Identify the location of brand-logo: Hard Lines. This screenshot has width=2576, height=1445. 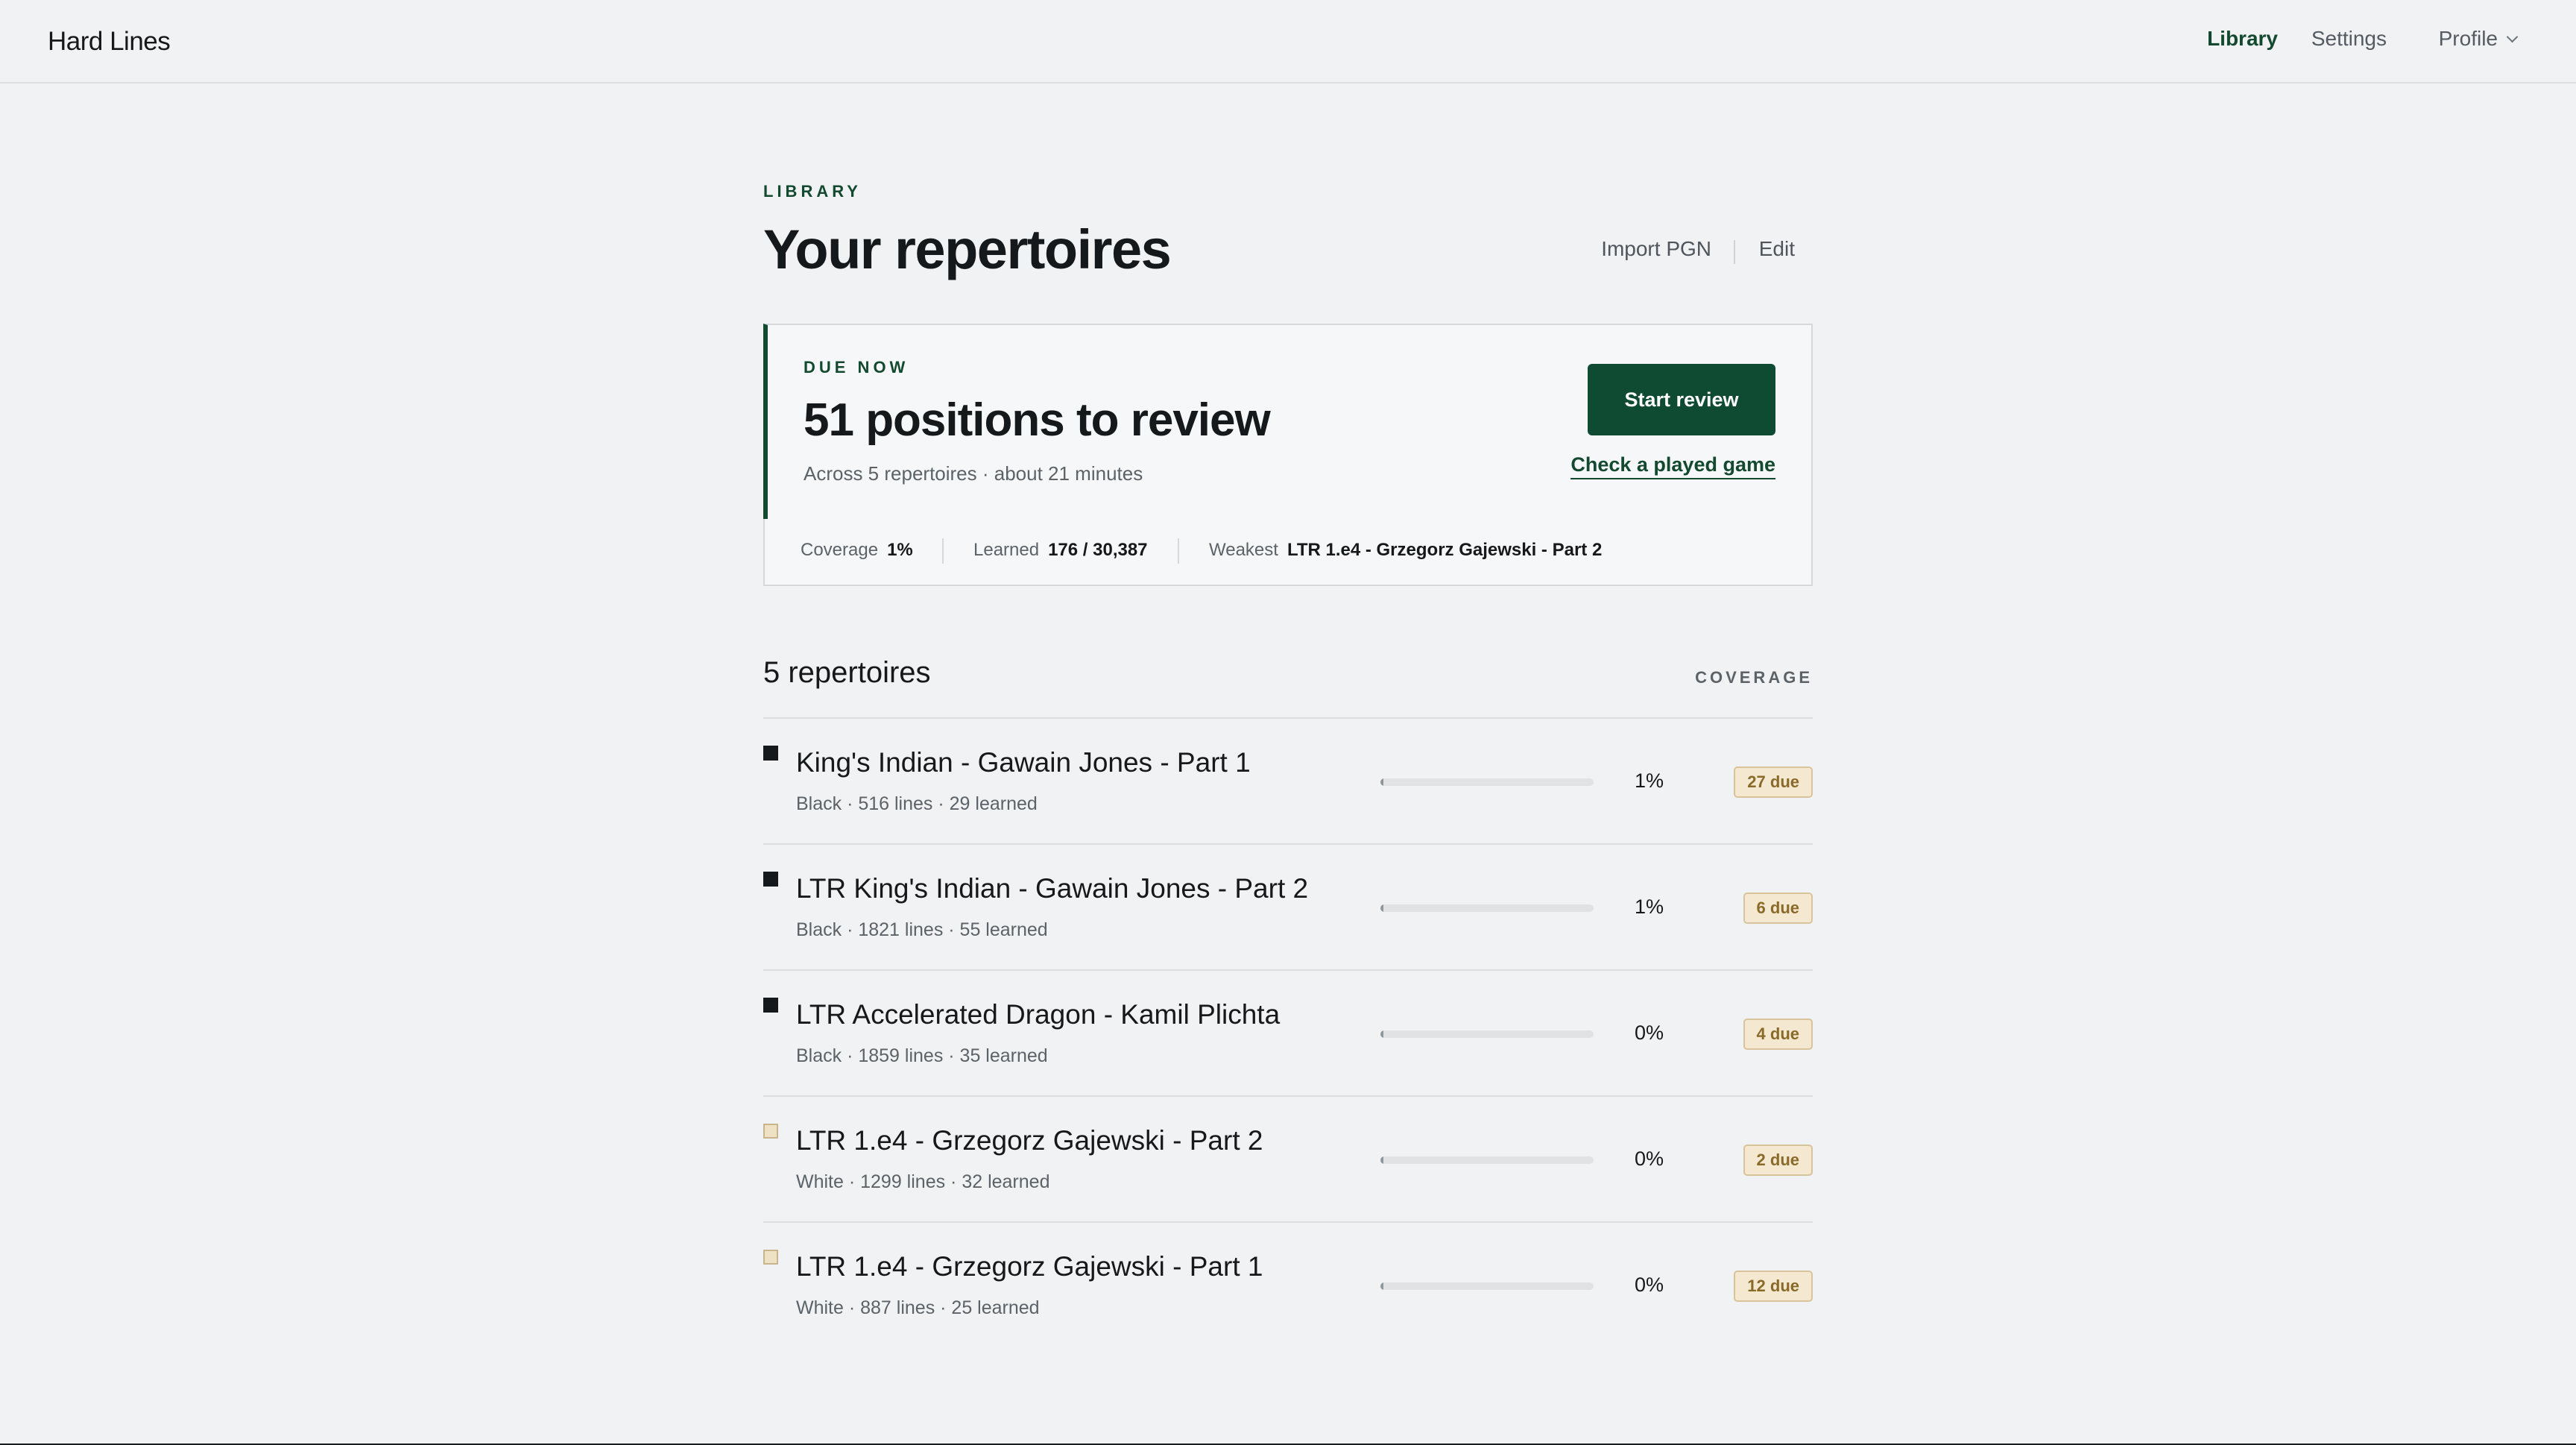
(110, 42).